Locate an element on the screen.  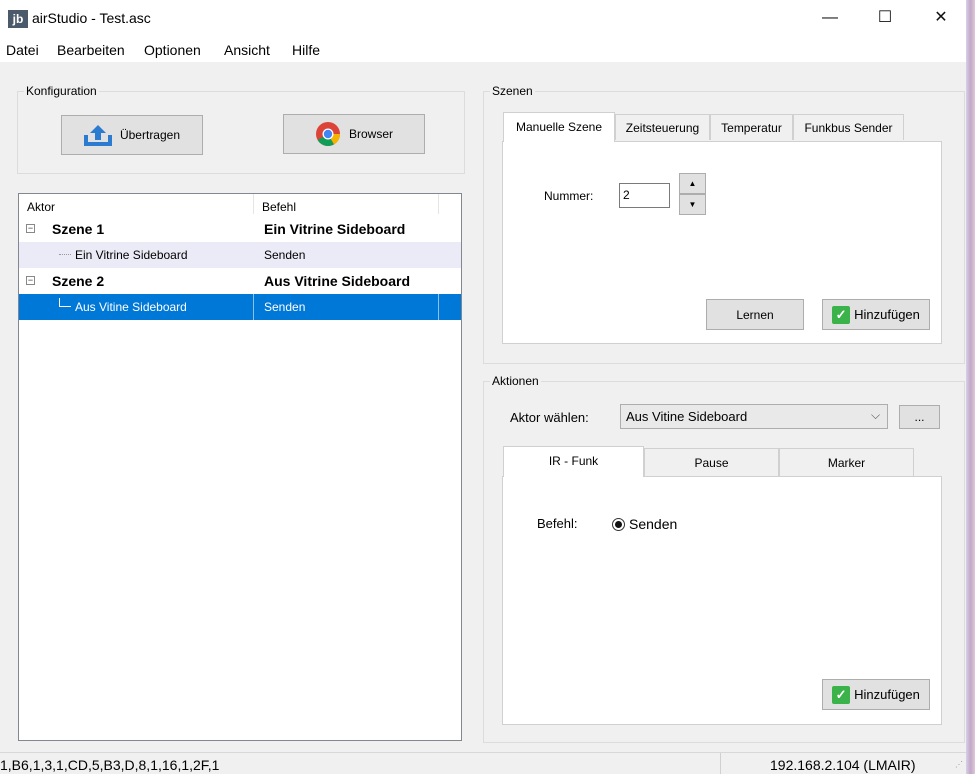
upload-icon is located at coordinates (97, 135).